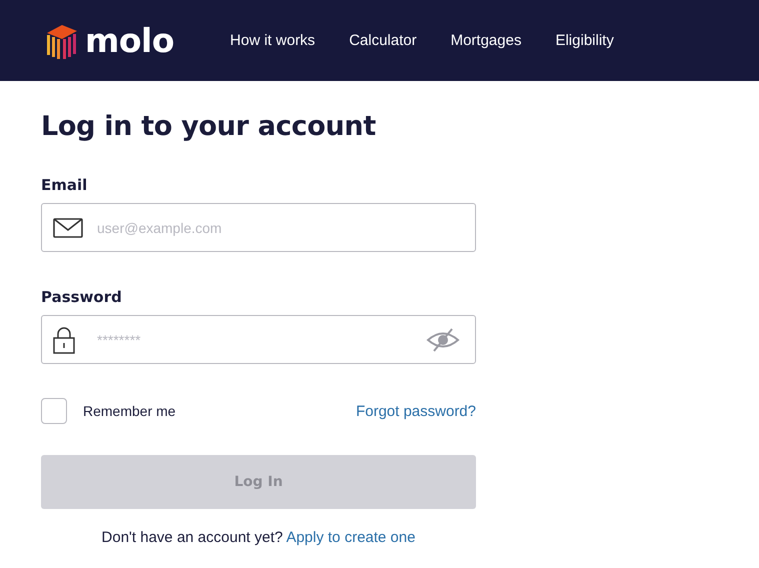 This screenshot has height=568, width=759. What do you see at coordinates (584, 40) in the screenshot?
I see `nav-link: Eligibility` at bounding box center [584, 40].